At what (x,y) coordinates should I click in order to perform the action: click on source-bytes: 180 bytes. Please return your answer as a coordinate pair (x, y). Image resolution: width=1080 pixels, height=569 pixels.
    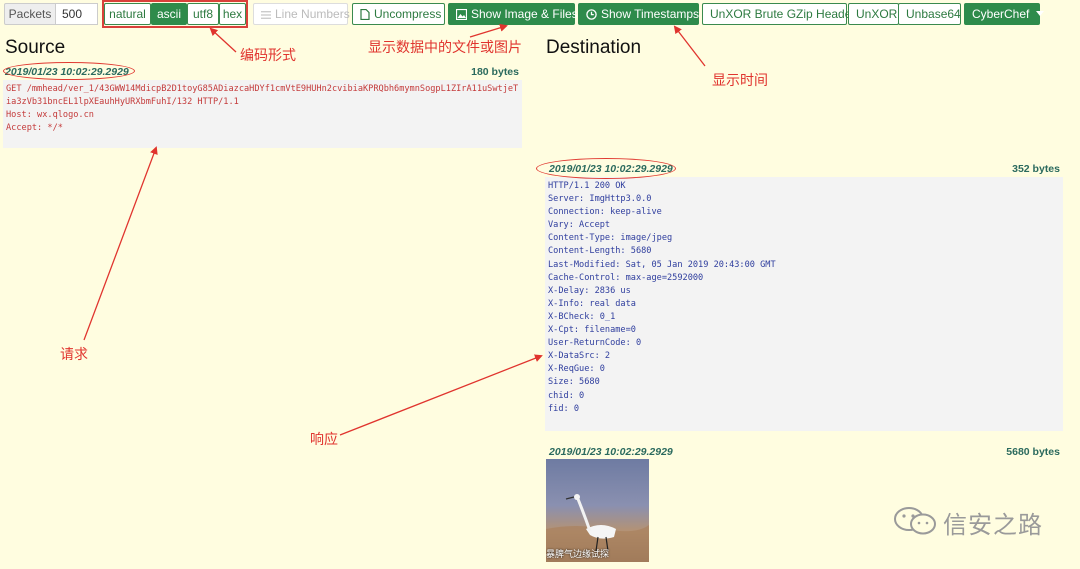
    Looking at the image, I should click on (495, 72).